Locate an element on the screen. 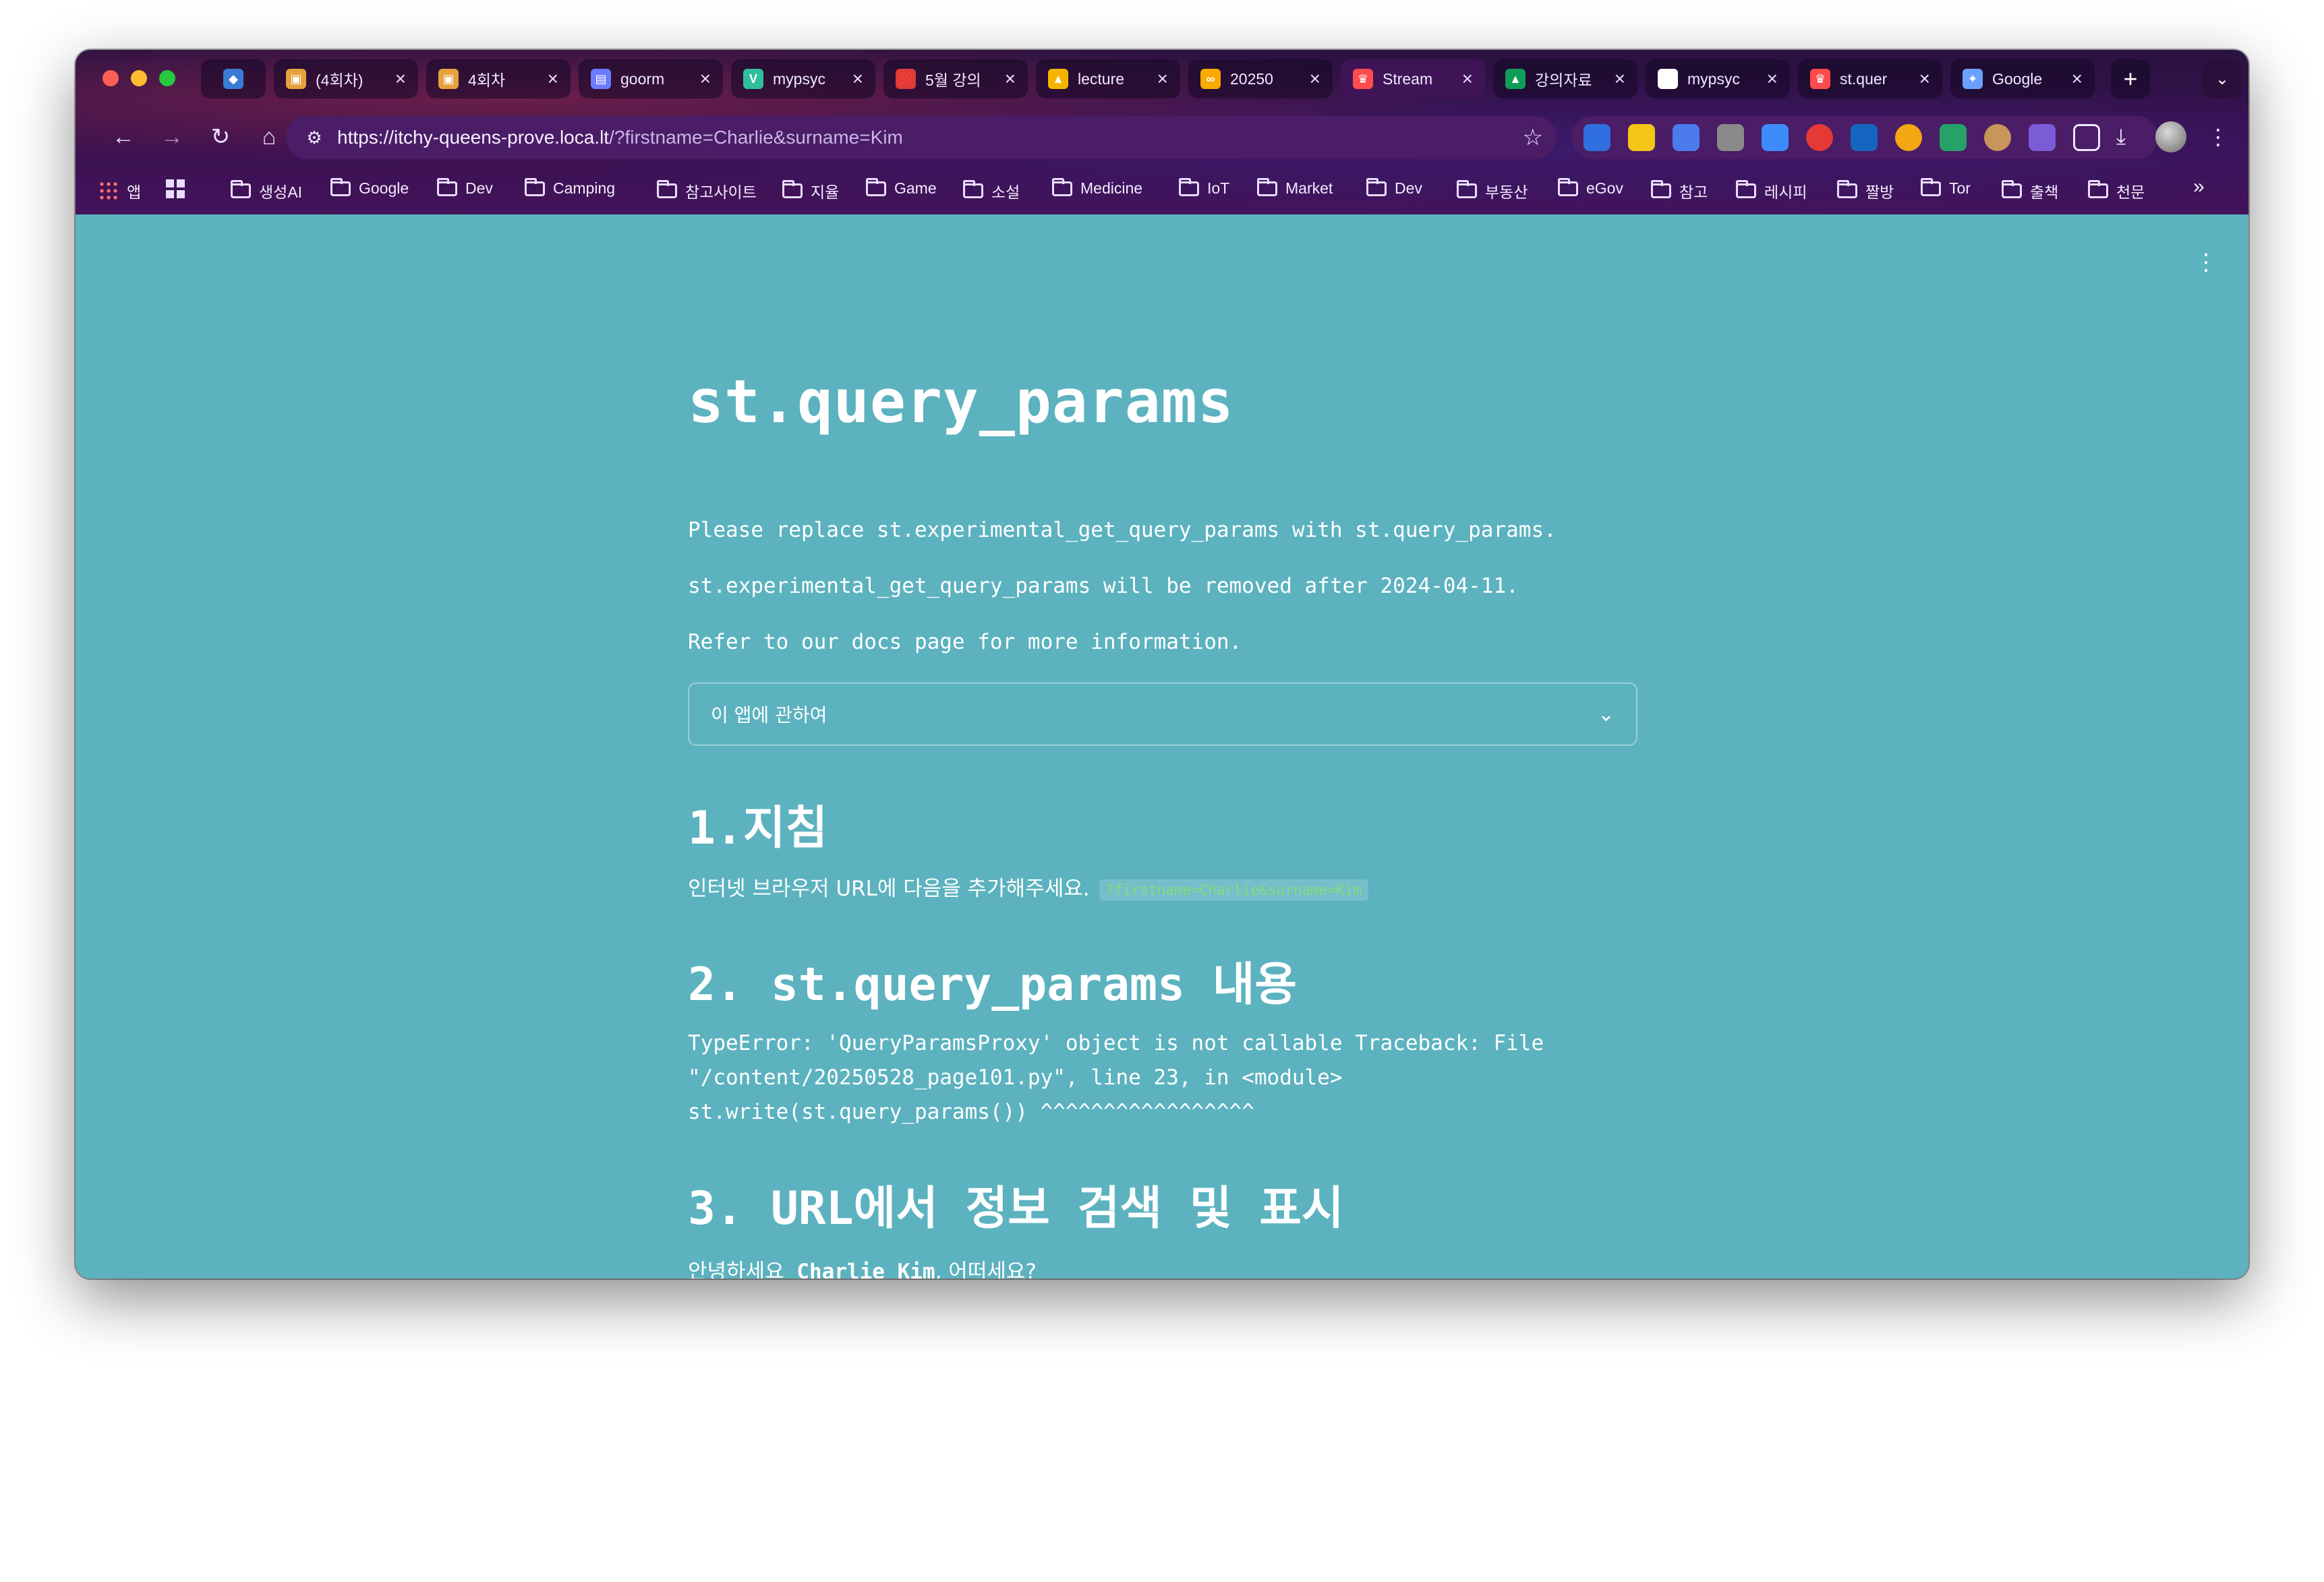 This screenshot has height=1582, width=2324. bookmark-folder: 참고사이트 is located at coordinates (707, 190).